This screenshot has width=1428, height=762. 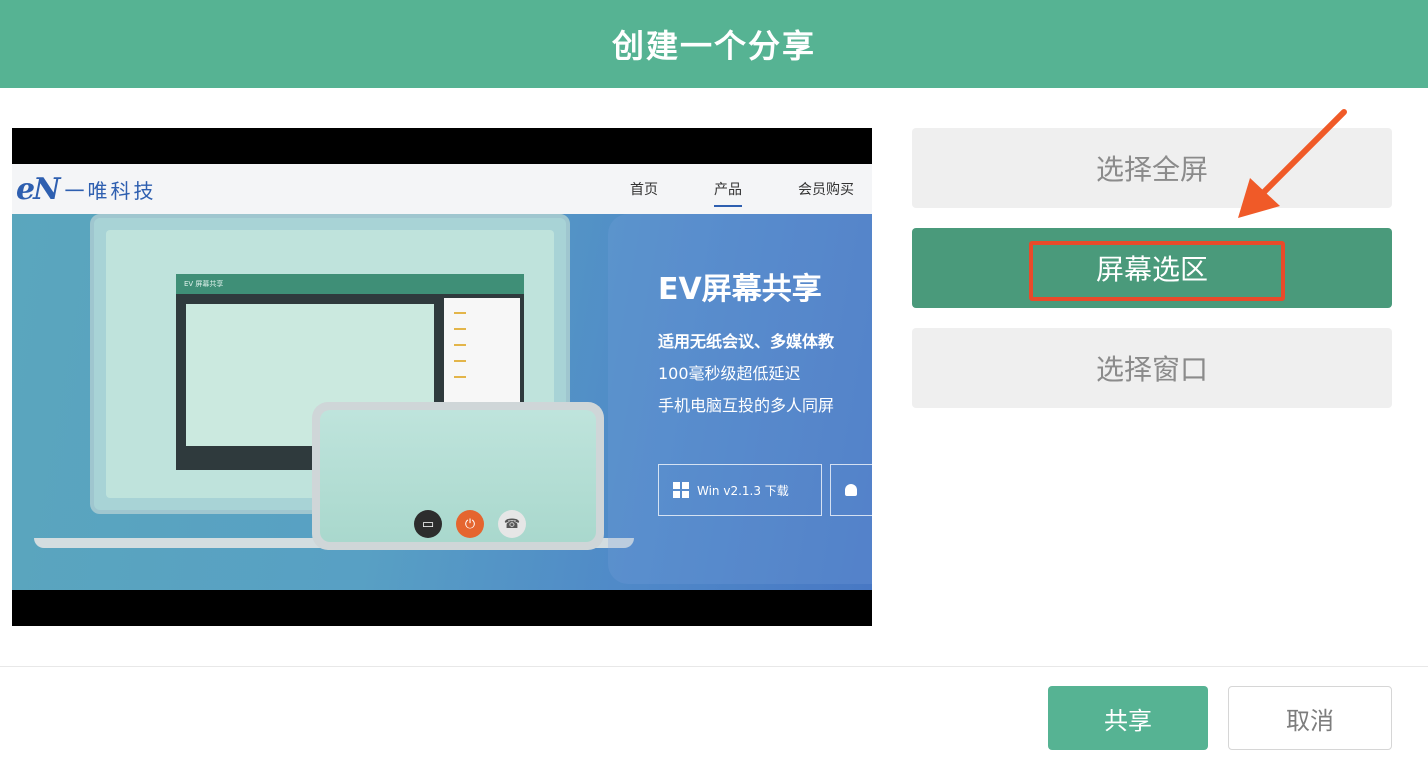 I want to click on screen-cast-icon: ▭, so click(x=428, y=524).